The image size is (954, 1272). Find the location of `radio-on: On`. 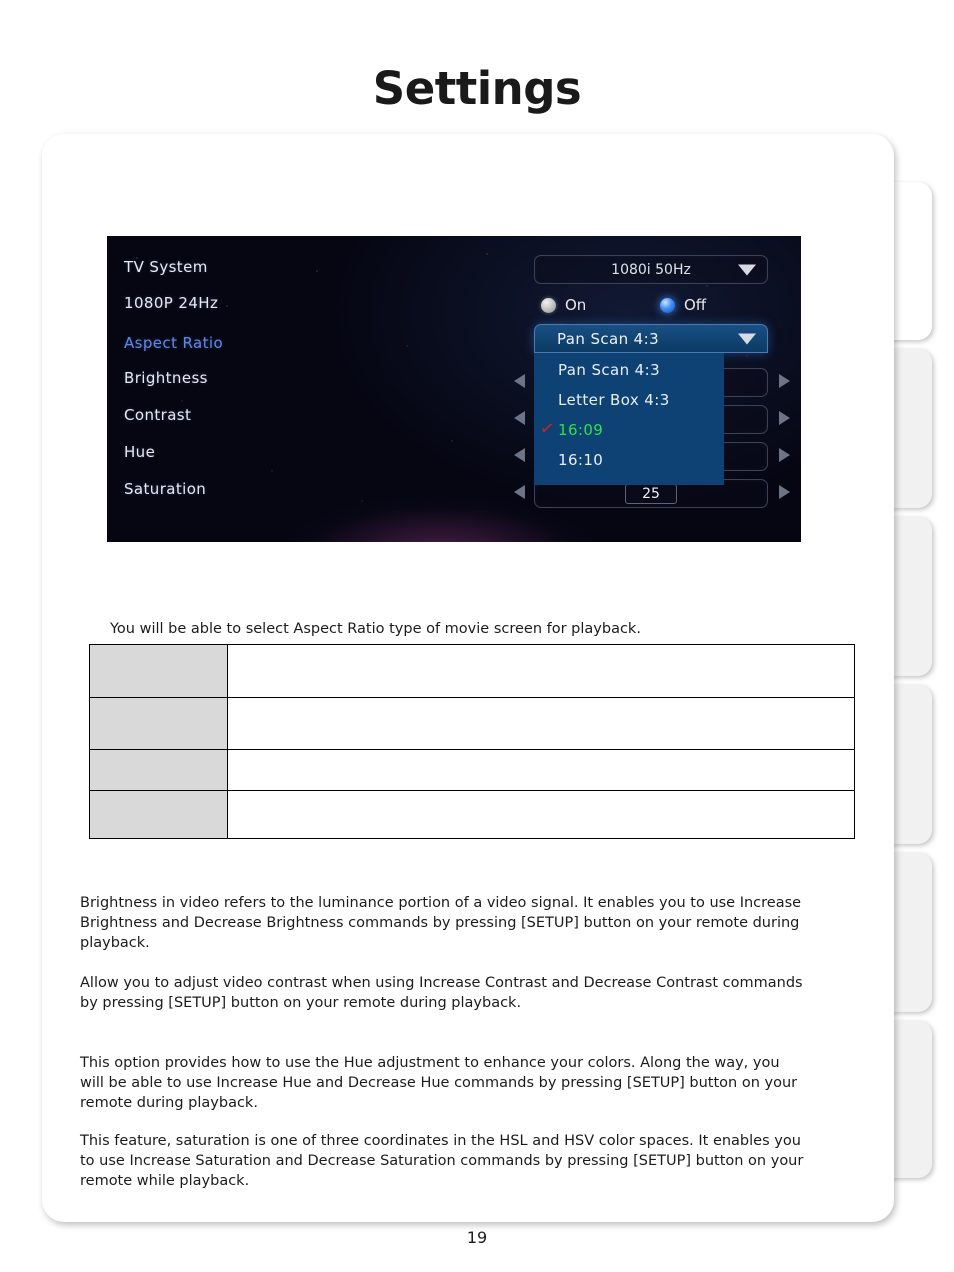

radio-on: On is located at coordinates (563, 305).